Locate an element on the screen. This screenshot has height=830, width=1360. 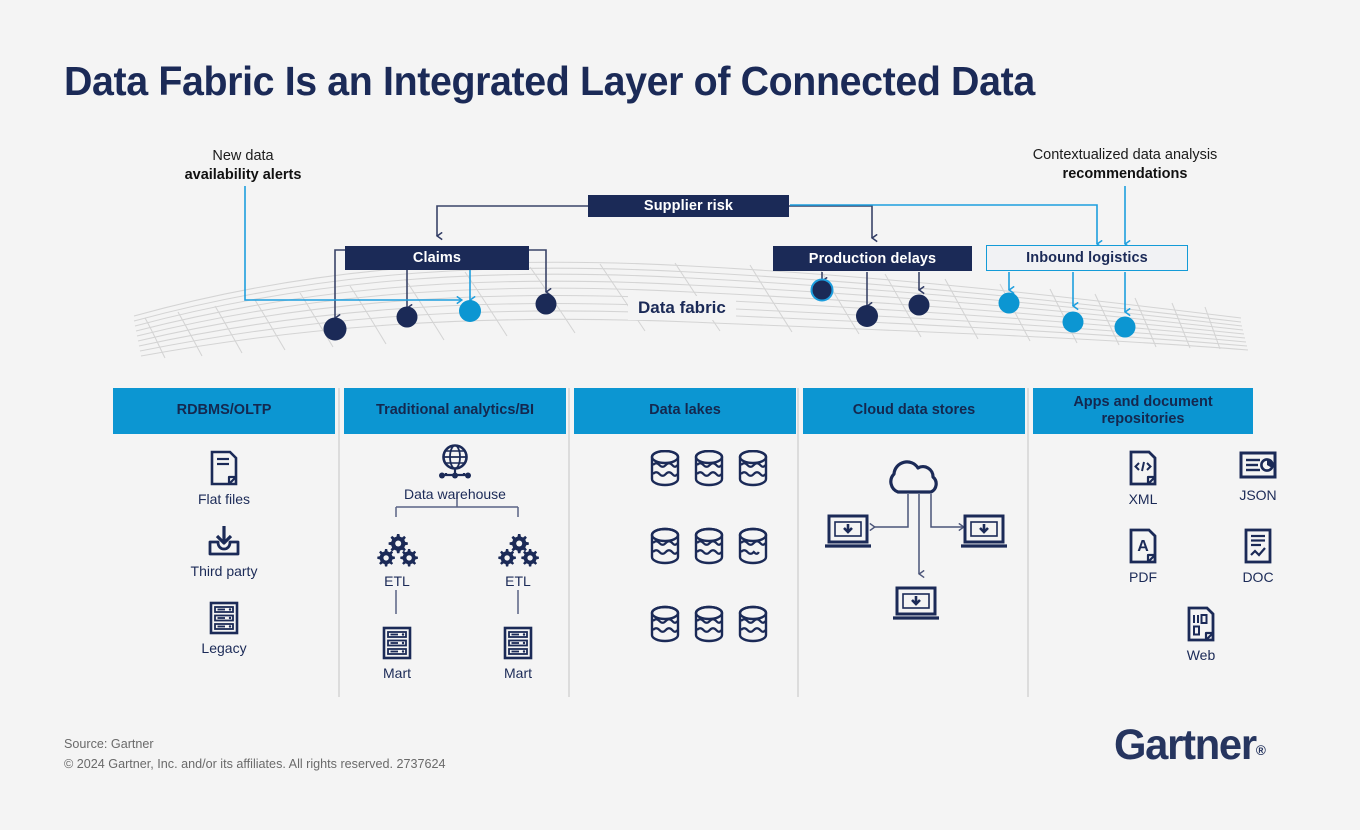
globe-network-icon is located at coordinates (455, 461).